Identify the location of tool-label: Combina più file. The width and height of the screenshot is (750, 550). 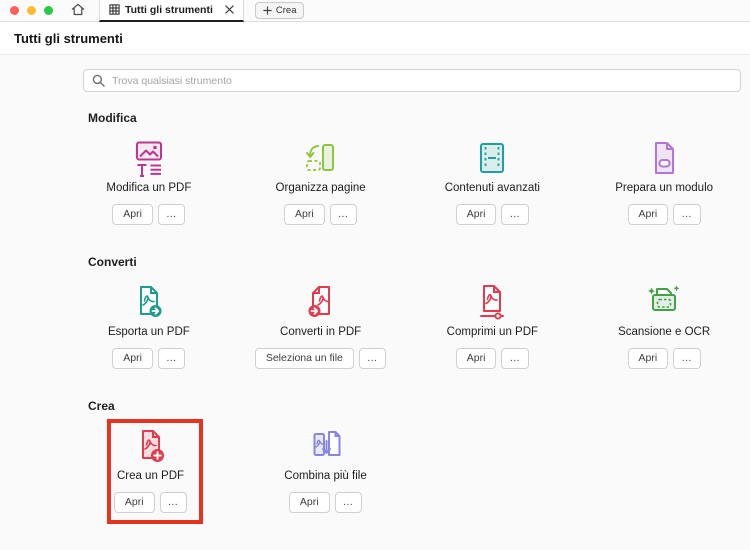
(325, 476).